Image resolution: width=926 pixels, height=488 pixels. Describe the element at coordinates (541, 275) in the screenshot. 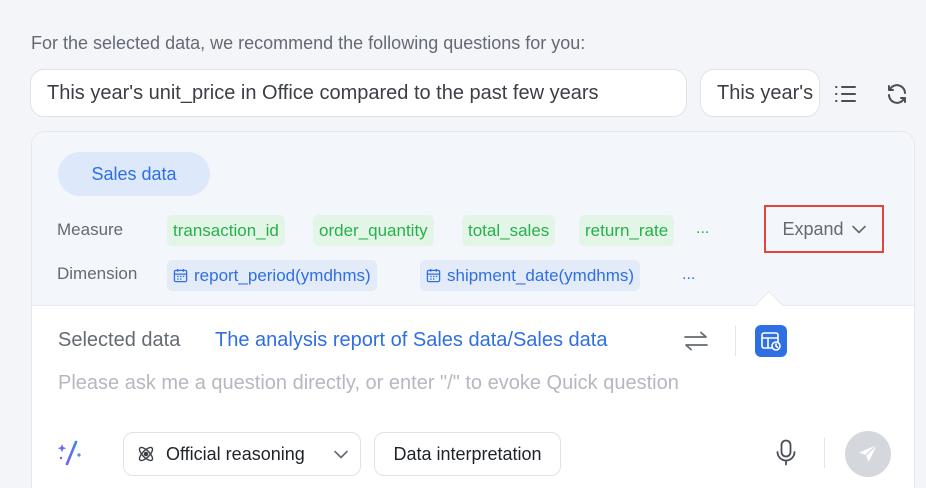

I see `dimension-tag-label: shipment_date(ymdhms)` at that location.